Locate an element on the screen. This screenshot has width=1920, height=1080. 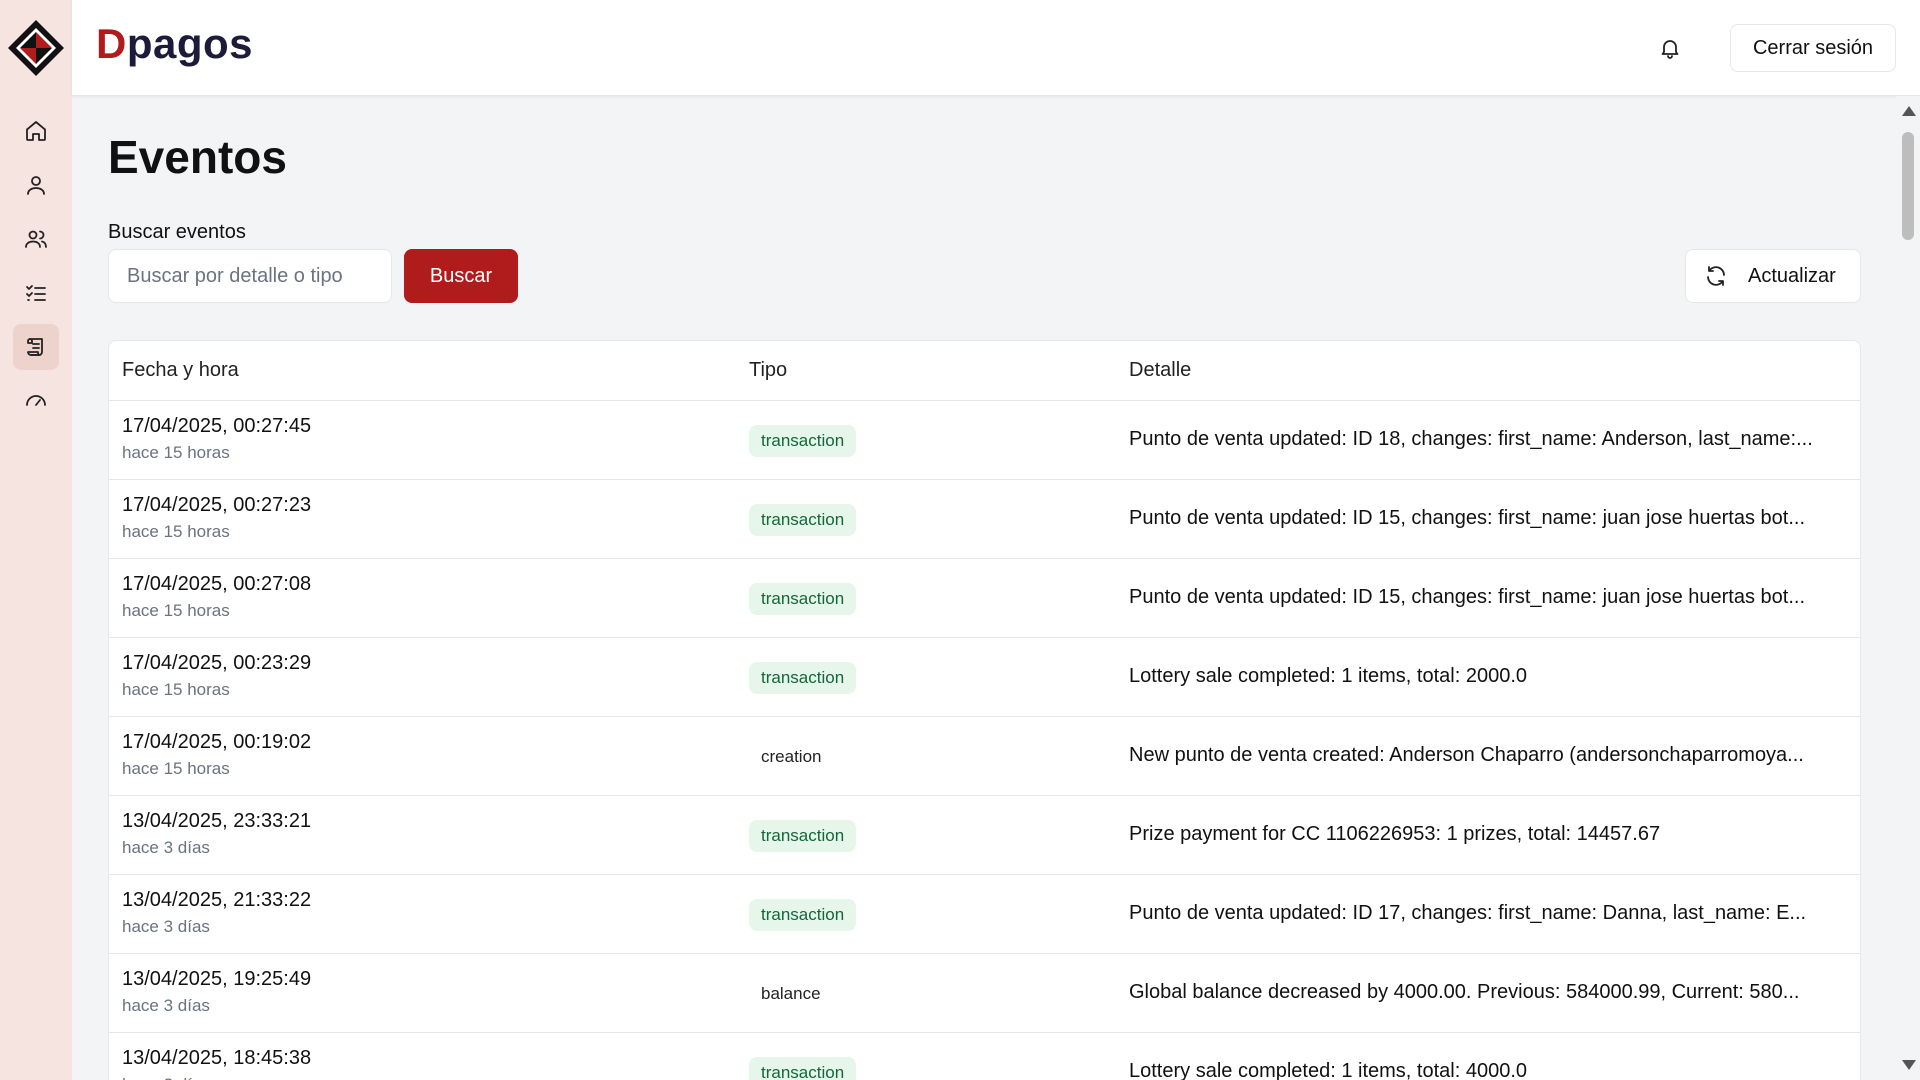
users-icon is located at coordinates (36, 239).